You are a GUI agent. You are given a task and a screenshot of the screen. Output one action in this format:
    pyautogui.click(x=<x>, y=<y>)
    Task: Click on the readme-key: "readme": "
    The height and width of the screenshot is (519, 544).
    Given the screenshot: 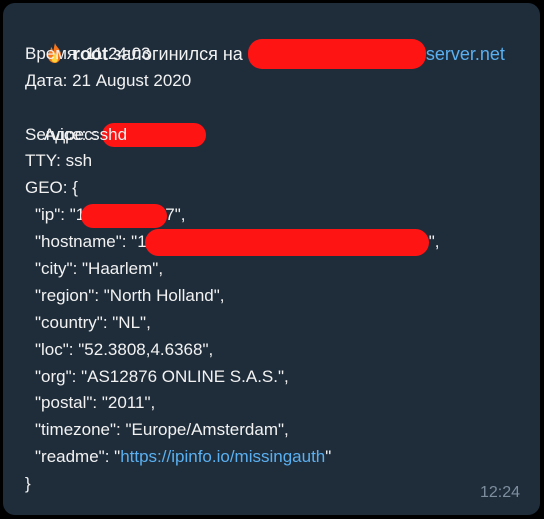 What is the action you would take?
    pyautogui.click(x=78, y=457)
    